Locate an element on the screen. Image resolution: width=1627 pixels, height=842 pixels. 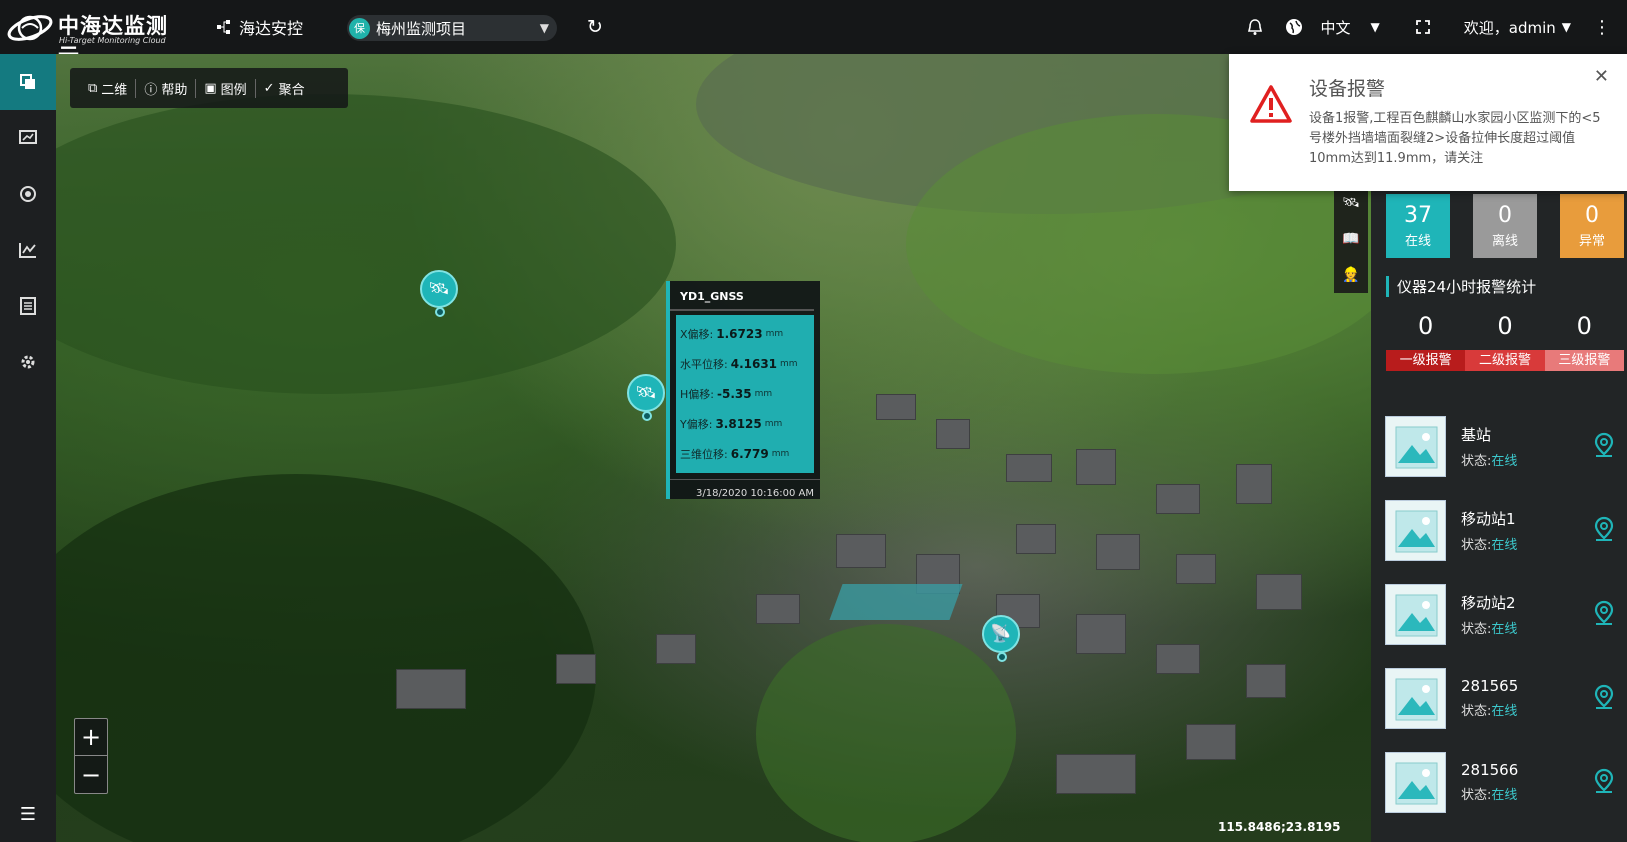
toolbar-2d-button: ⧉ 二维 is located at coordinates (108, 88).